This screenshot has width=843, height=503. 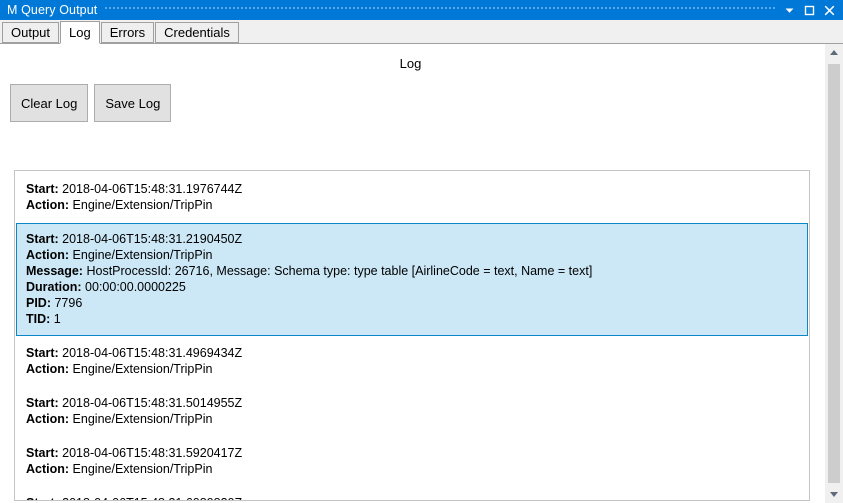 What do you see at coordinates (440, 10) in the screenshot?
I see `title-bar-grip` at bounding box center [440, 10].